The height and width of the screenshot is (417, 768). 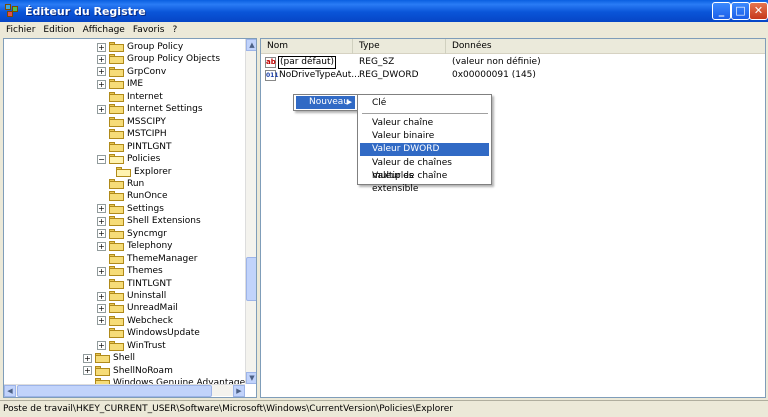 I want to click on menu-edition: Edition, so click(x=58, y=30).